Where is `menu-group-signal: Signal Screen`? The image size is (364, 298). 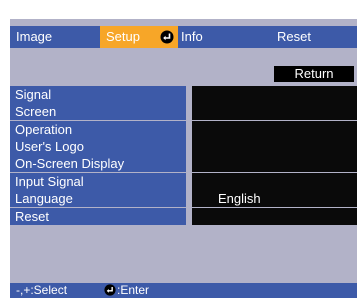 menu-group-signal: Signal Screen is located at coordinates (183, 103).